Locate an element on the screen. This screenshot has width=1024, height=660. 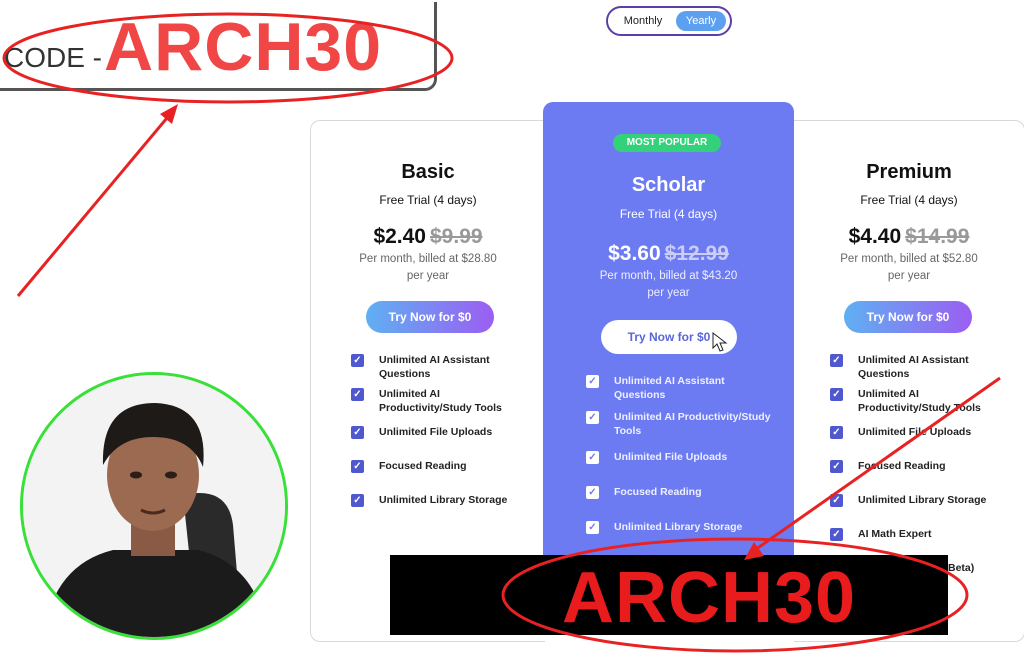
plan-name: Basic is located at coordinates (428, 172).